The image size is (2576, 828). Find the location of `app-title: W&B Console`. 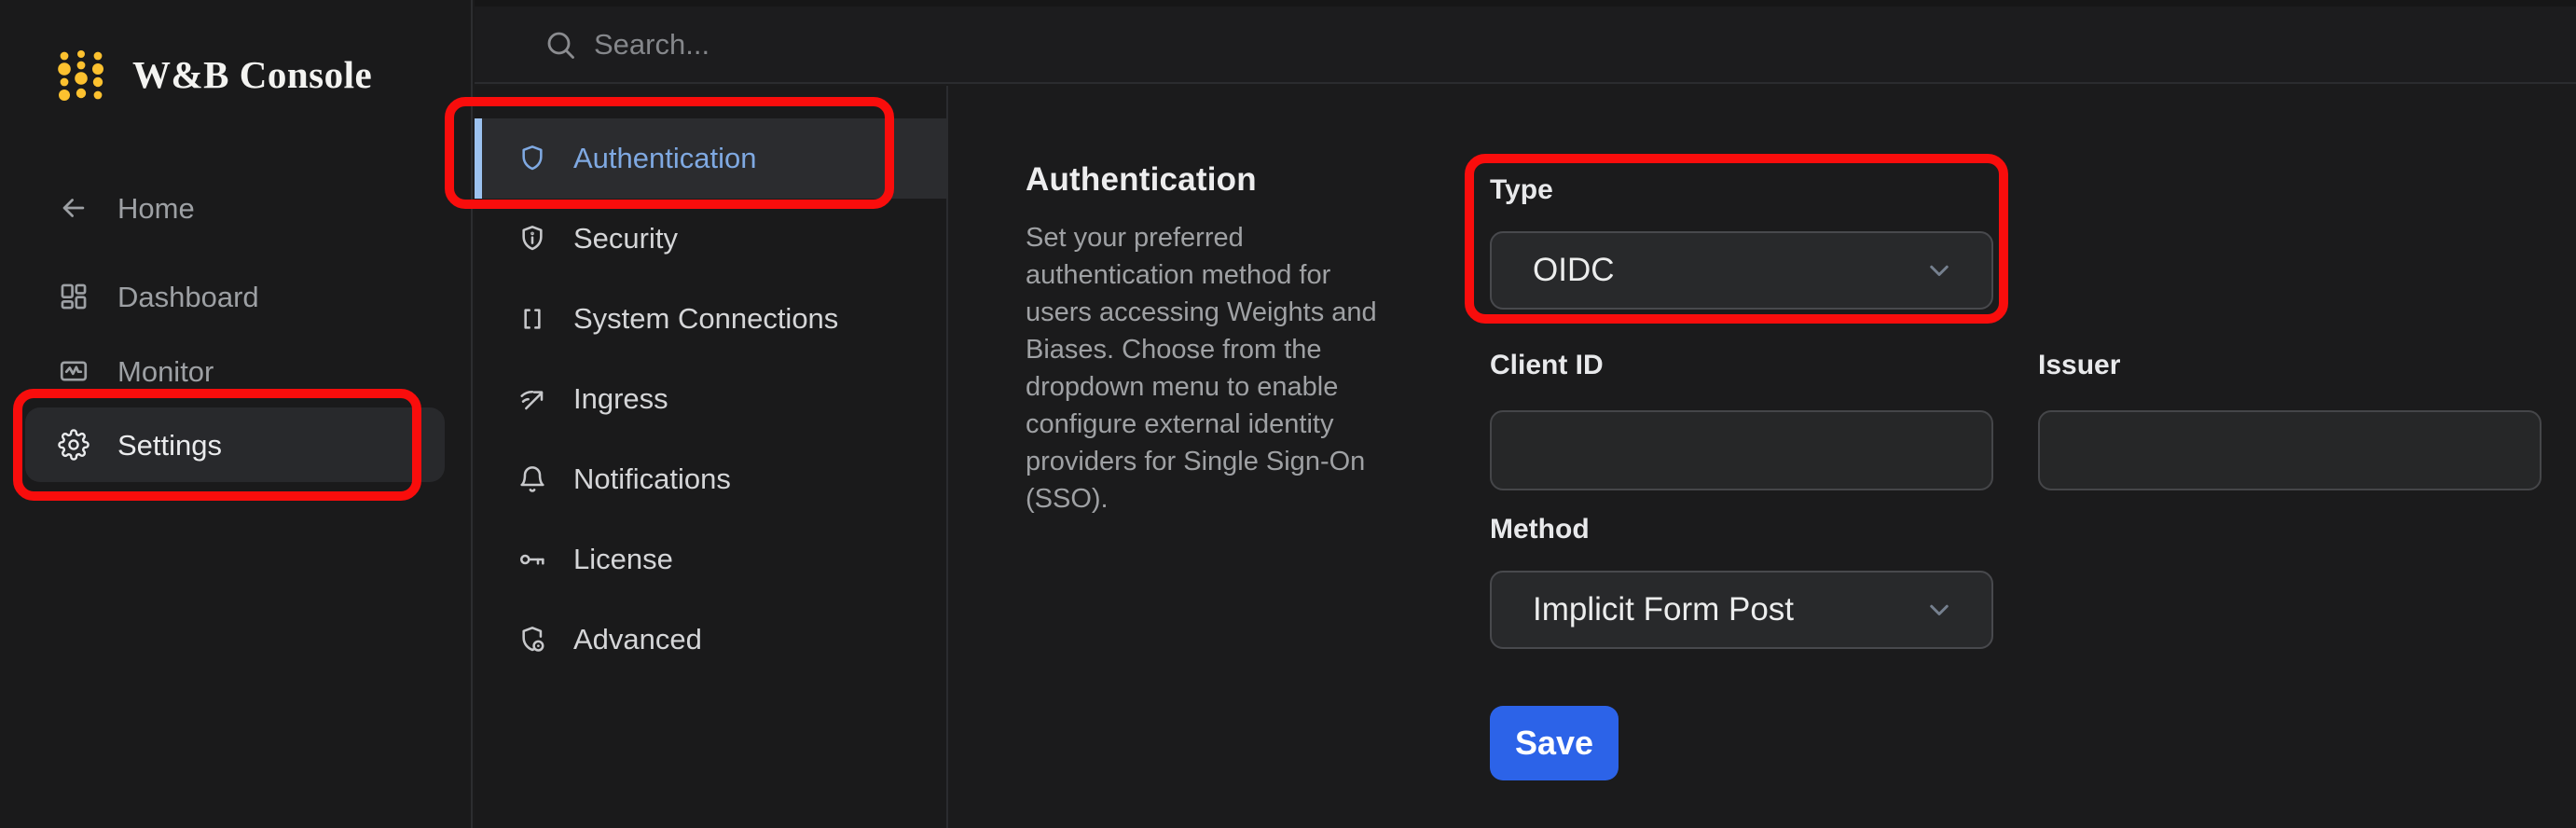

app-title: W&B Console is located at coordinates (253, 75).